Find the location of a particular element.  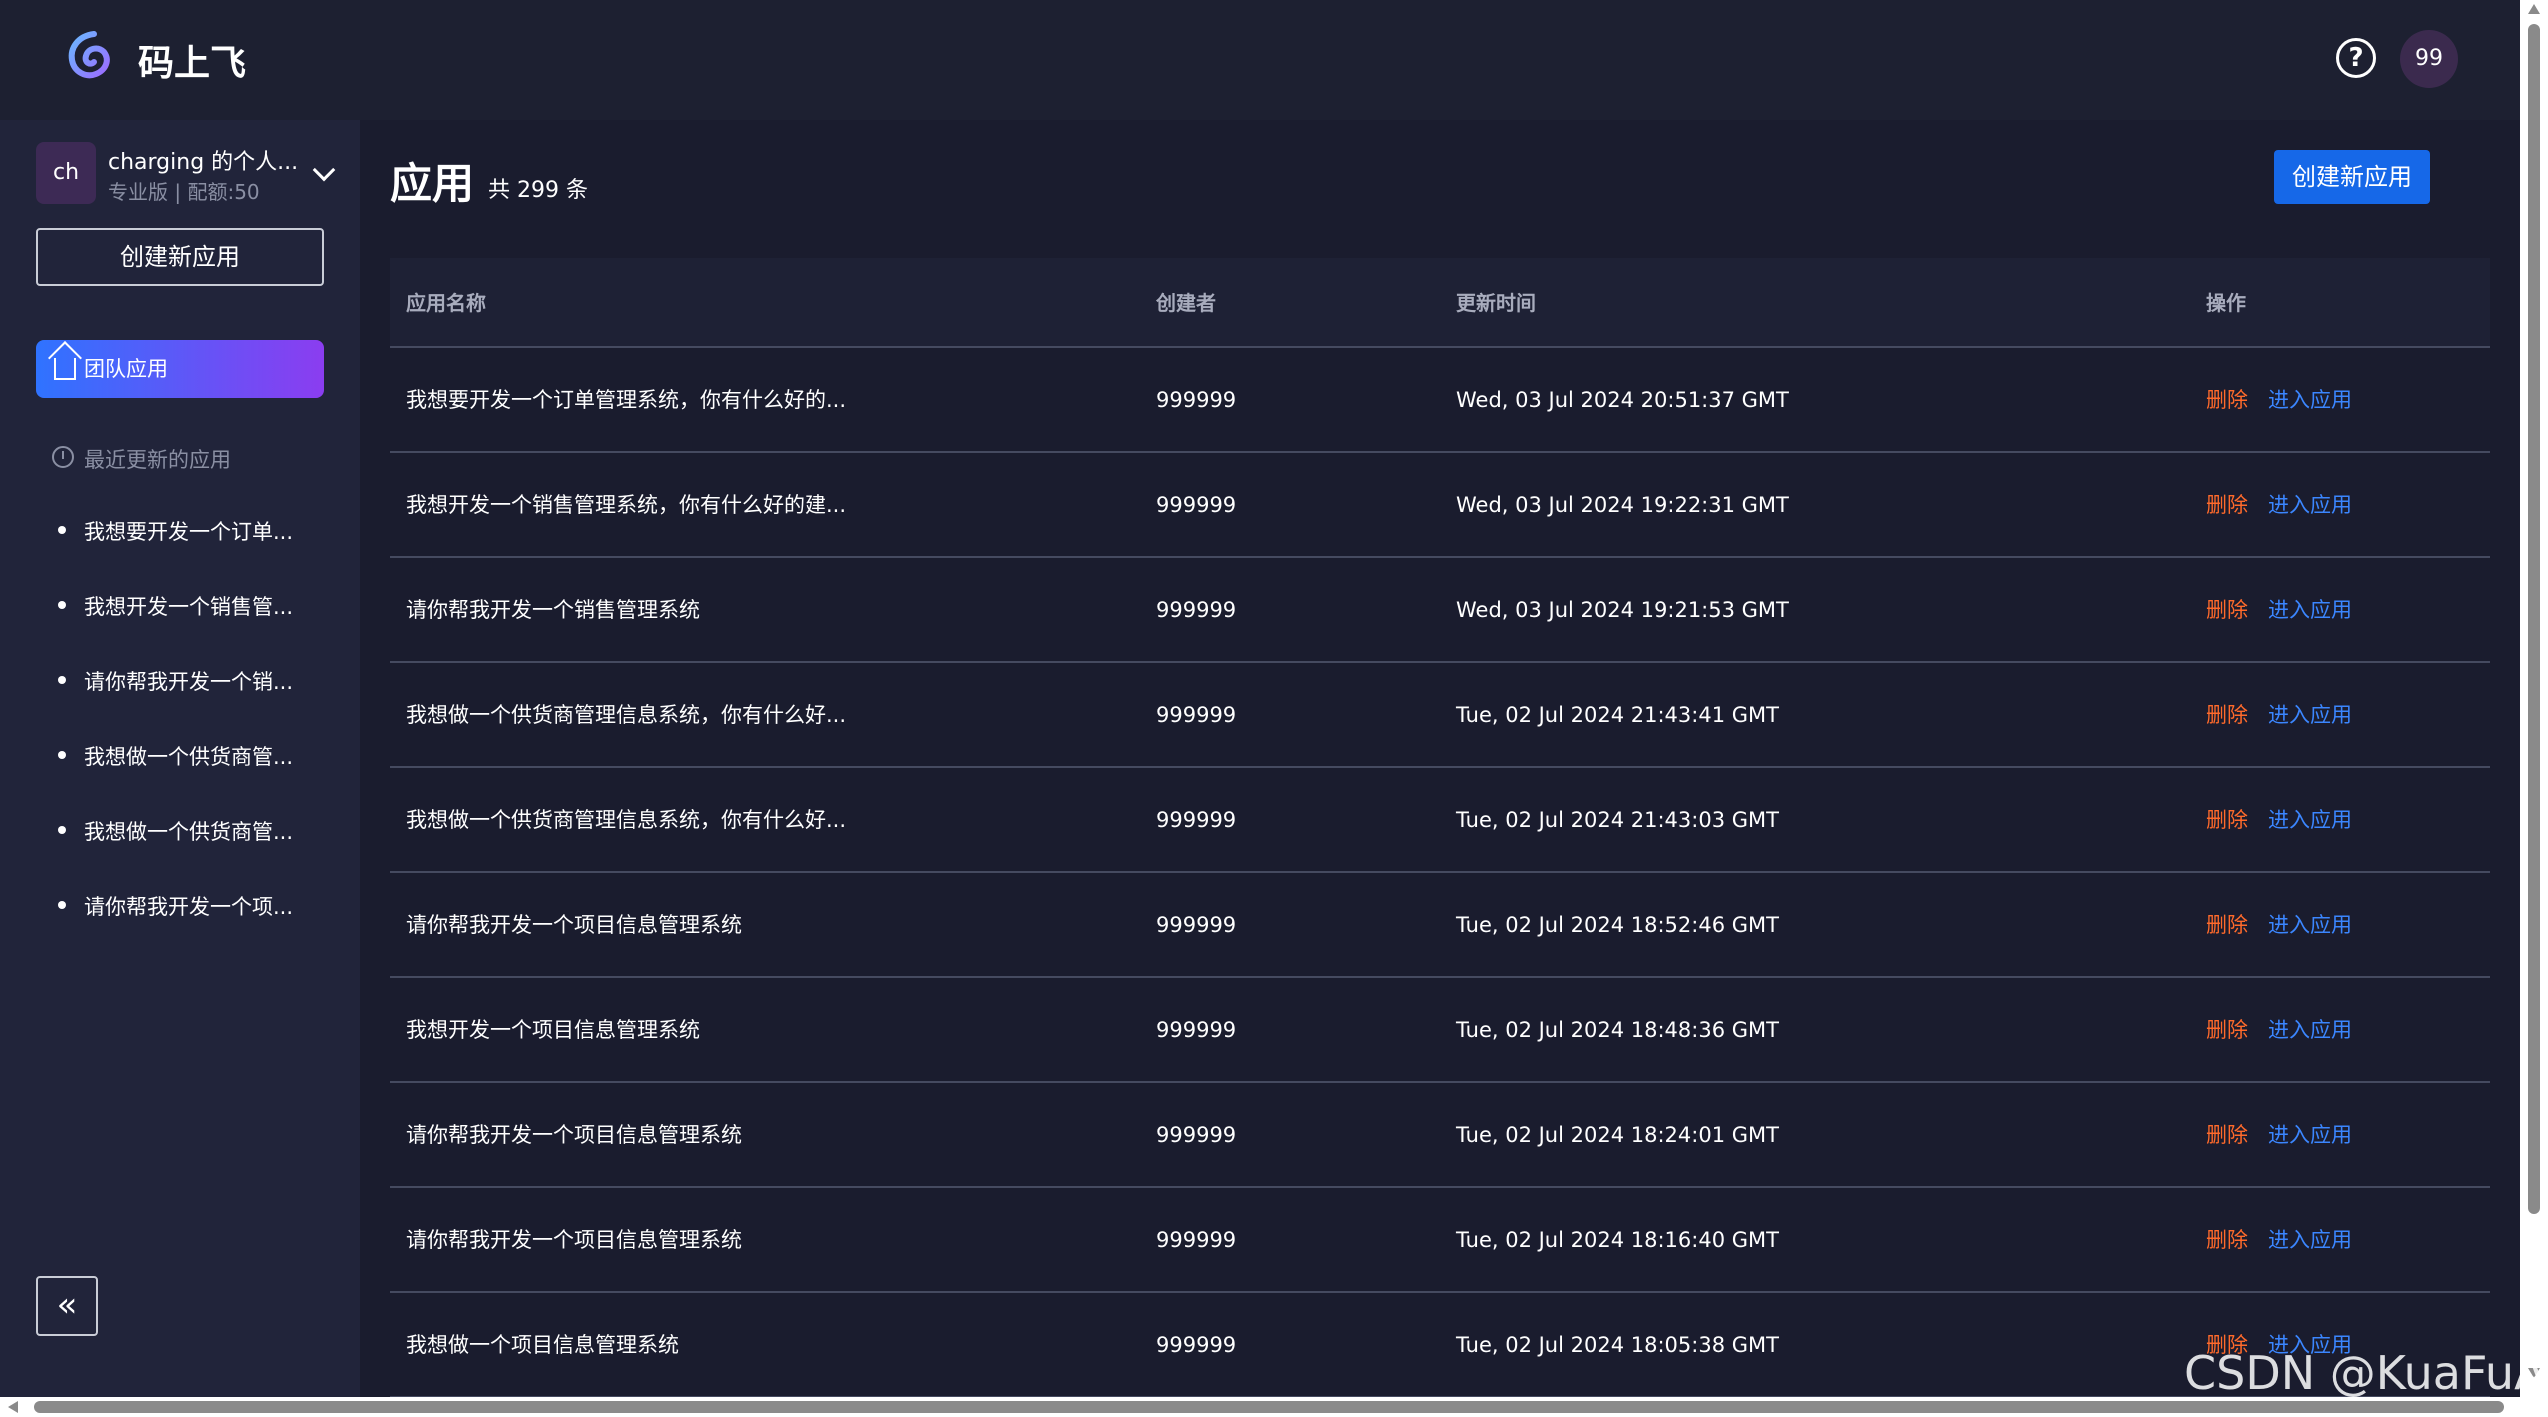

updated-time-cell: Tue, 02 Jul 2024 21:43:41 GMT is located at coordinates (1617, 715).